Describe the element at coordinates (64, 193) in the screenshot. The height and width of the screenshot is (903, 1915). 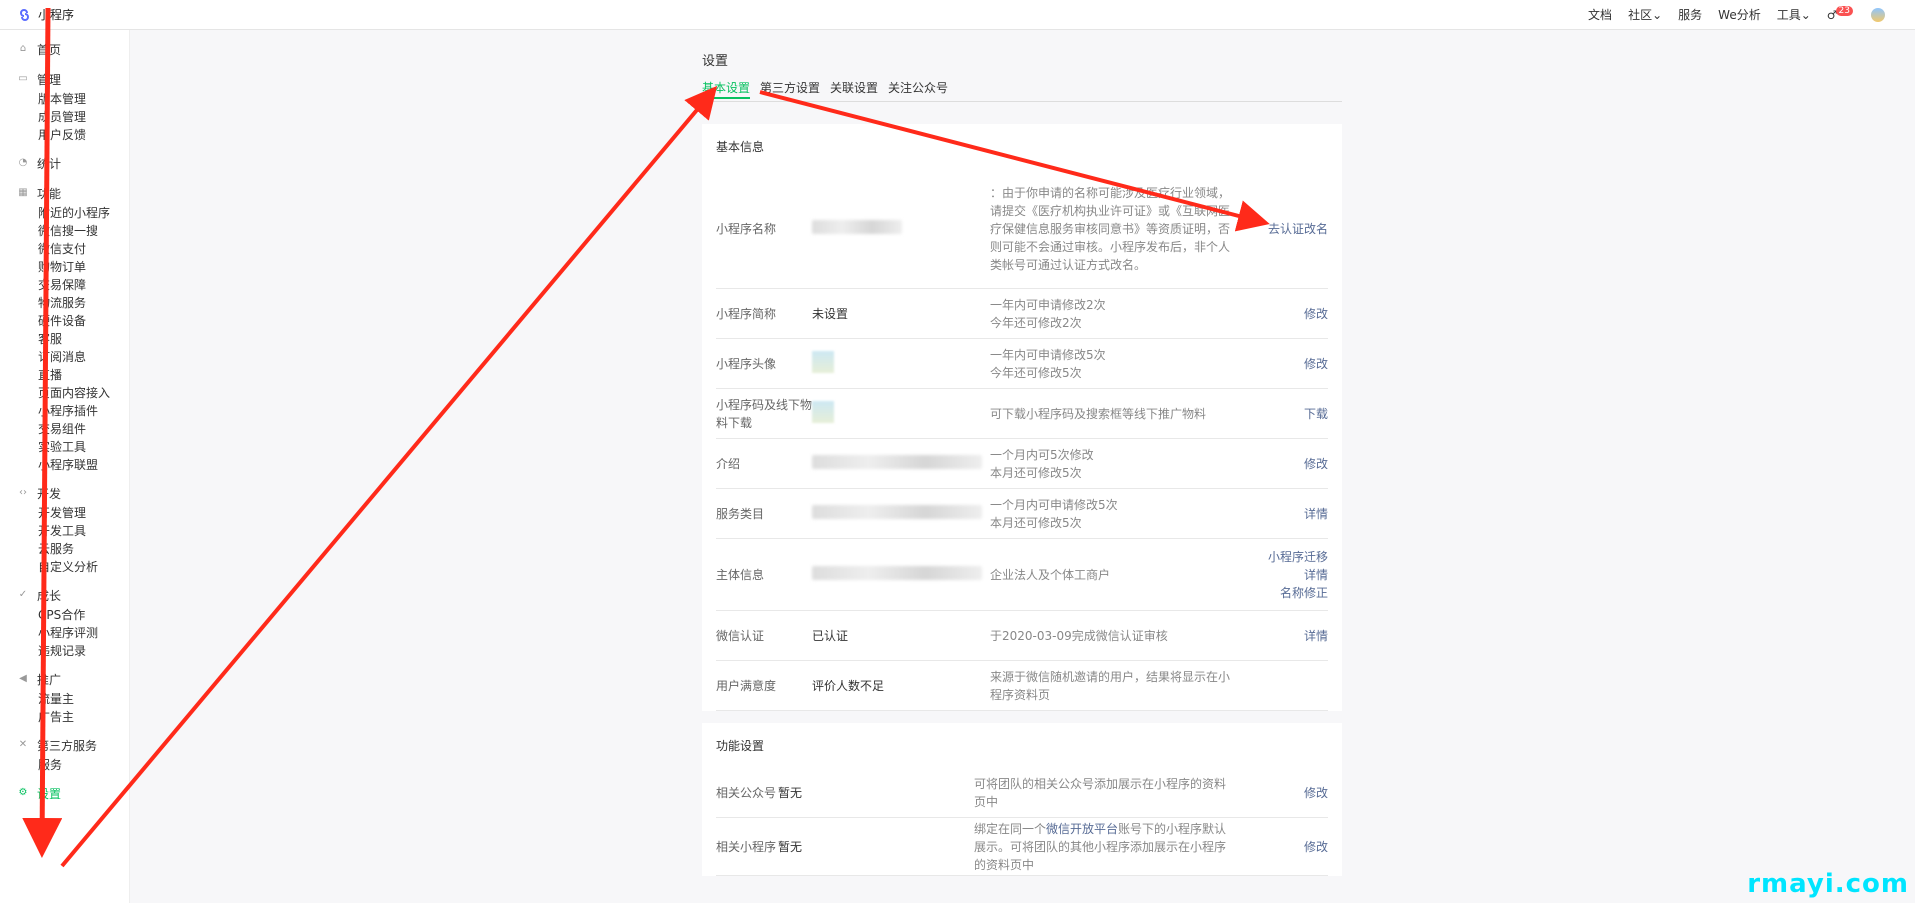
I see `sidebar-item-grid: ▦ 功能` at that location.